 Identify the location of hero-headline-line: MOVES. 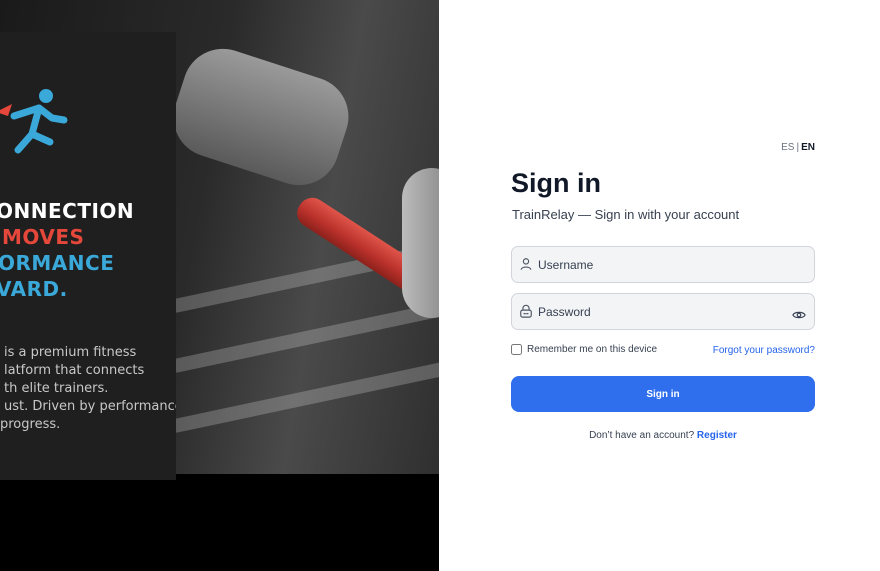
(43, 237).